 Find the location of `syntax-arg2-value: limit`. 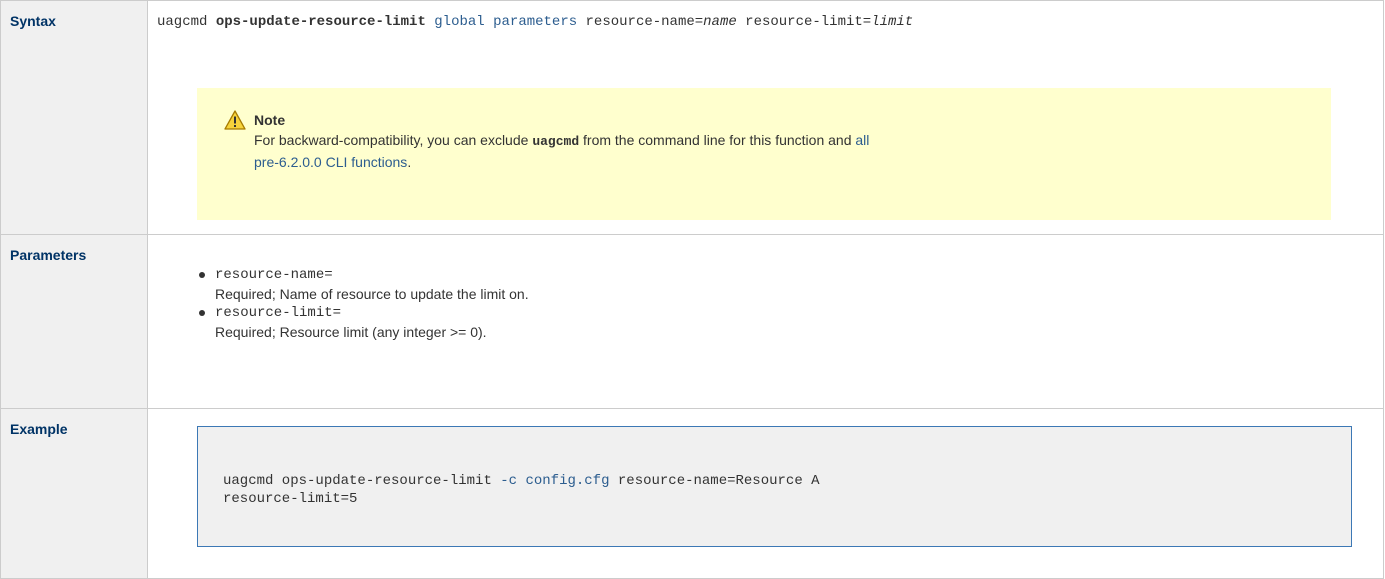

syntax-arg2-value: limit is located at coordinates (892, 22).